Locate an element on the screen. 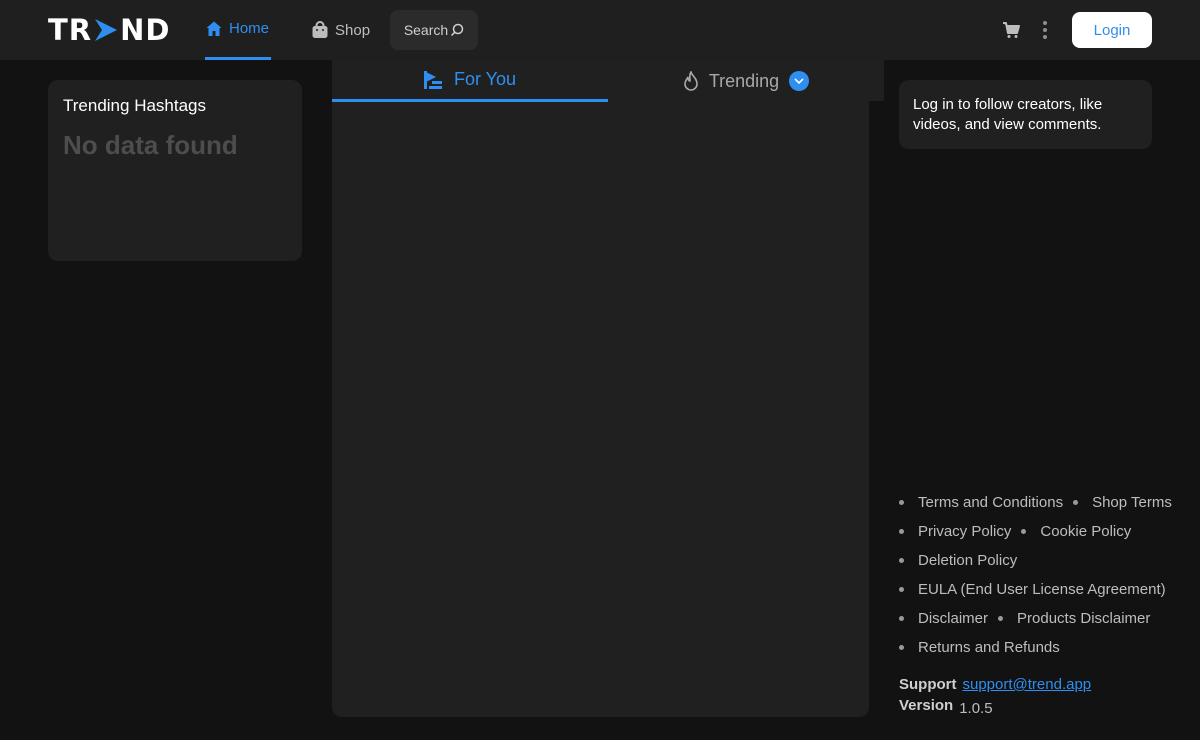 The image size is (1200, 740). footer-link-returns: Returns and Refunds is located at coordinates (979, 647).